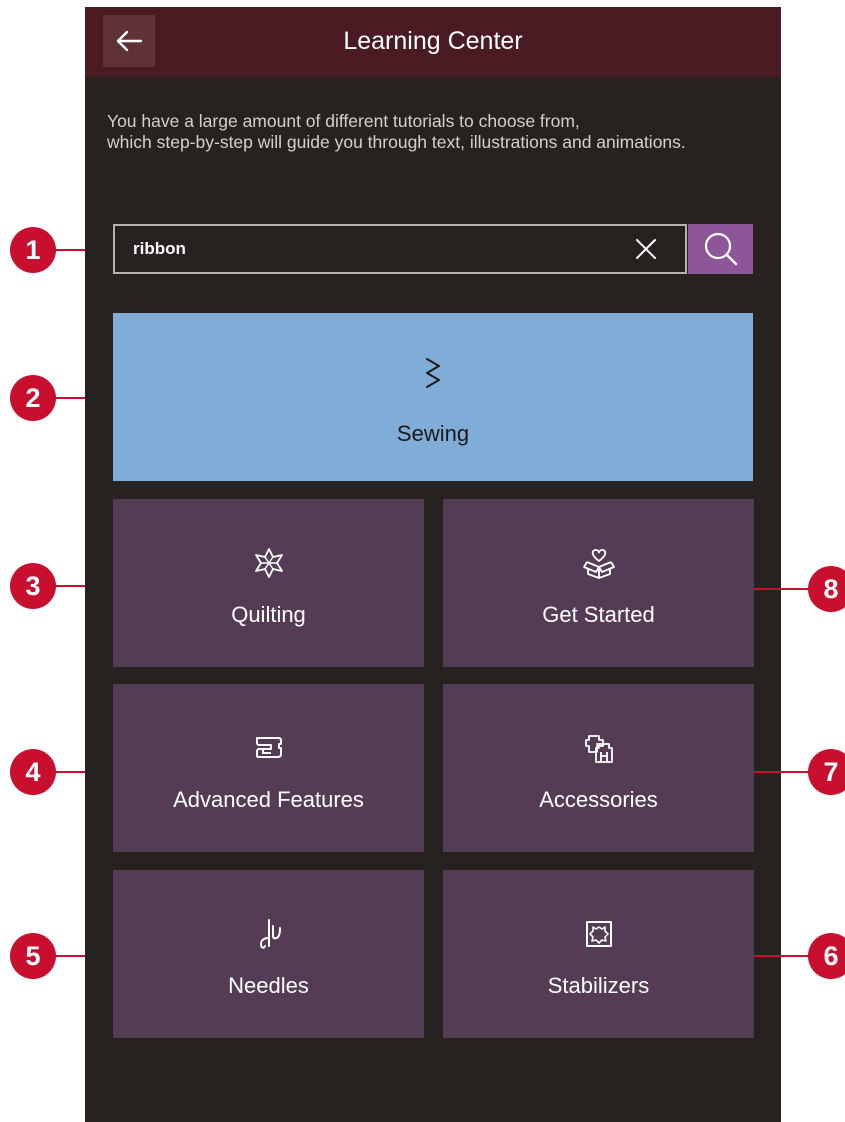 This screenshot has width=845, height=1122. Describe the element at coordinates (268, 937) in the screenshot. I see `needle-thread-icon` at that location.